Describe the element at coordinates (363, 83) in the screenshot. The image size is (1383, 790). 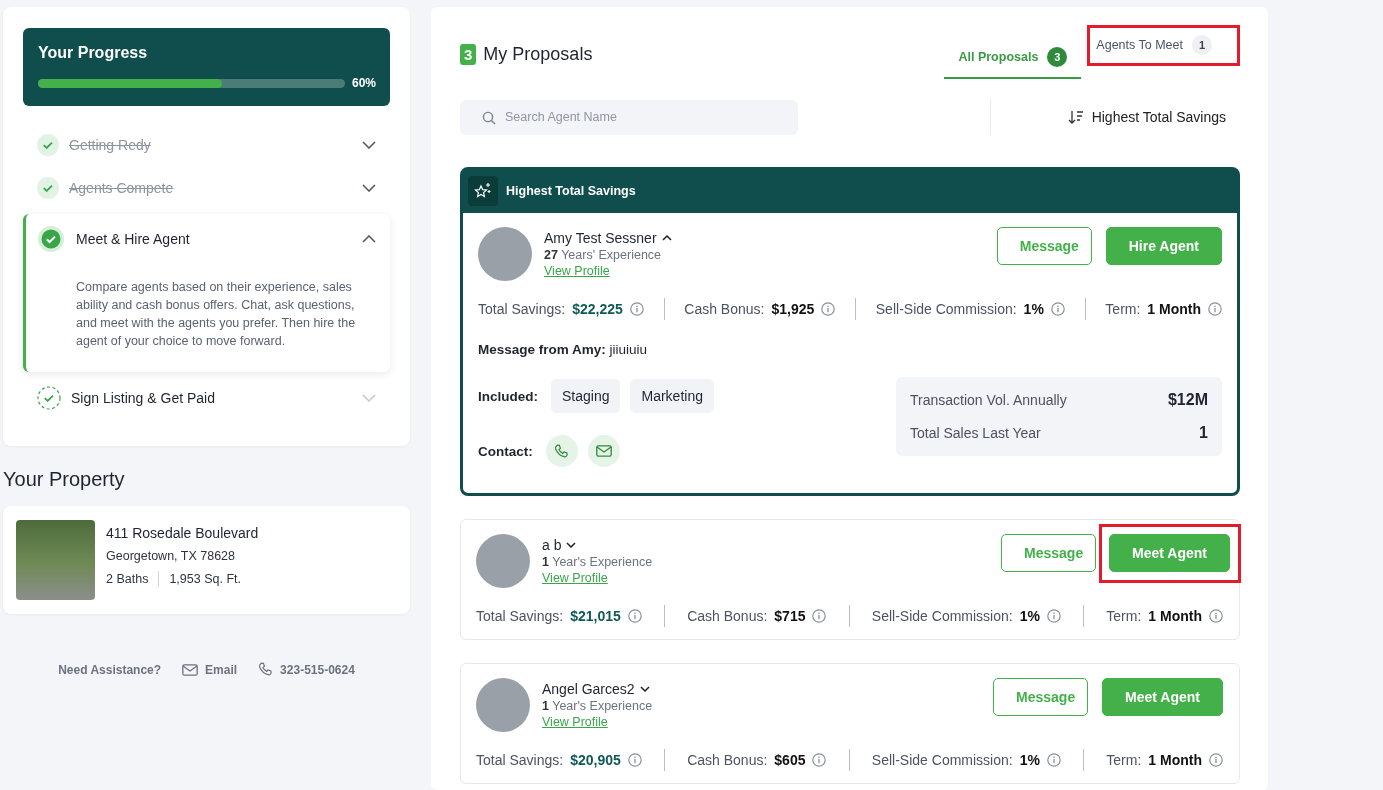
I see `progress-percent: 60%` at that location.